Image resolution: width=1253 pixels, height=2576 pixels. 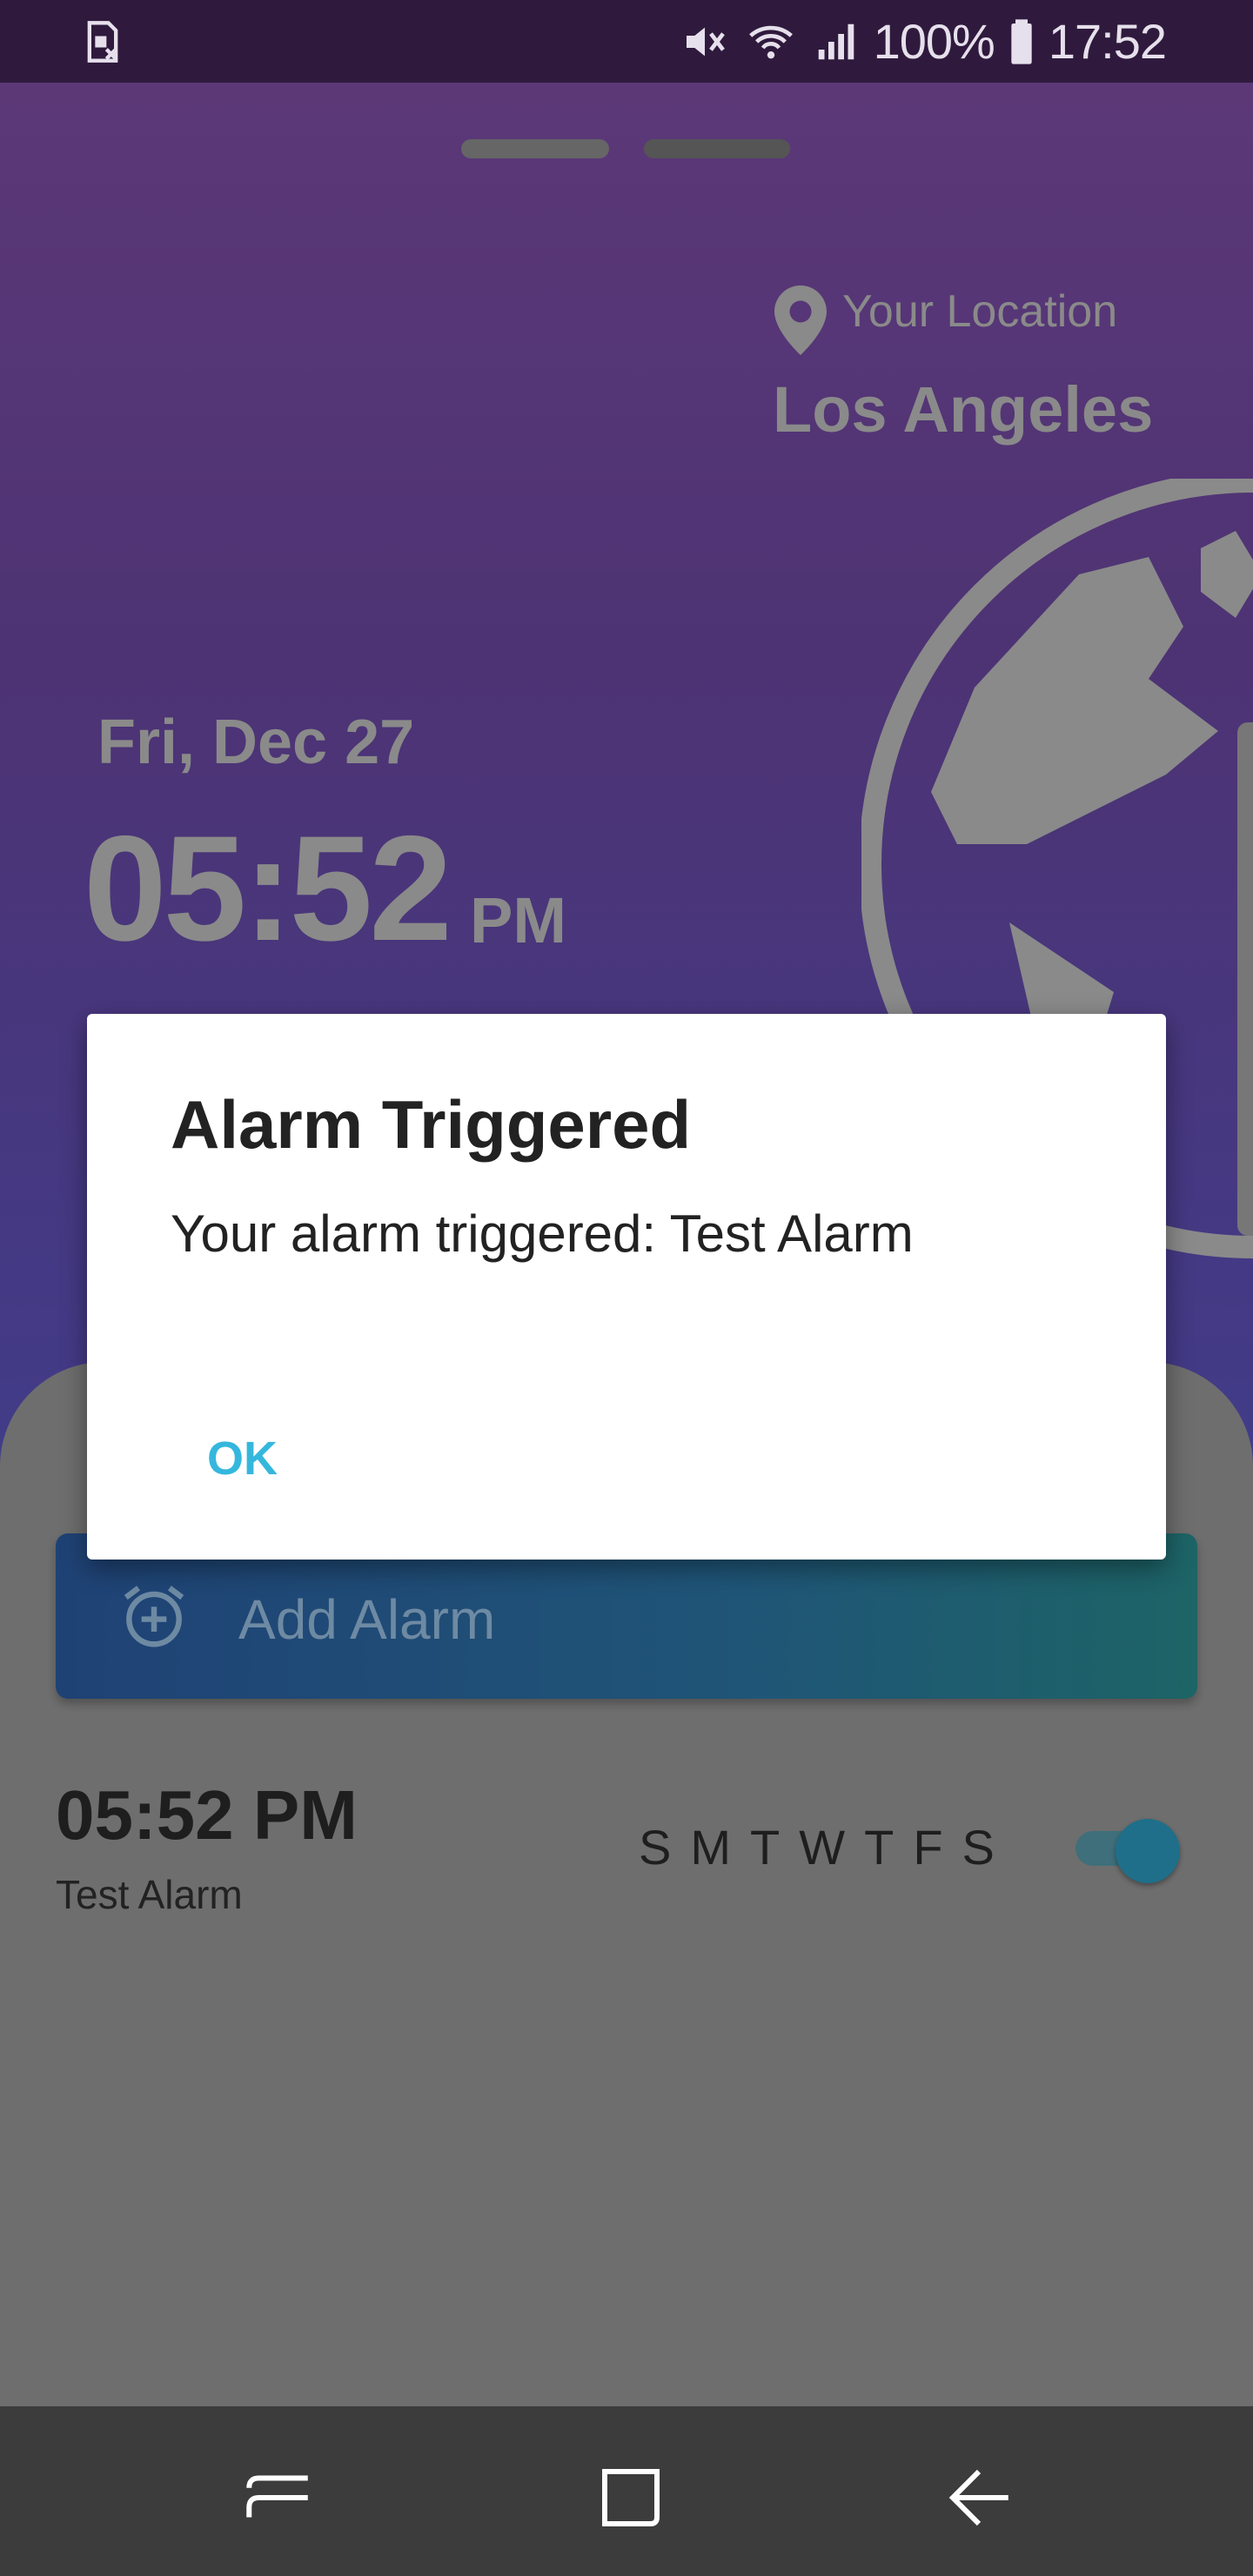 I want to click on dialog-message: Your alarm triggered: Test Alarm, so click(x=542, y=1233).